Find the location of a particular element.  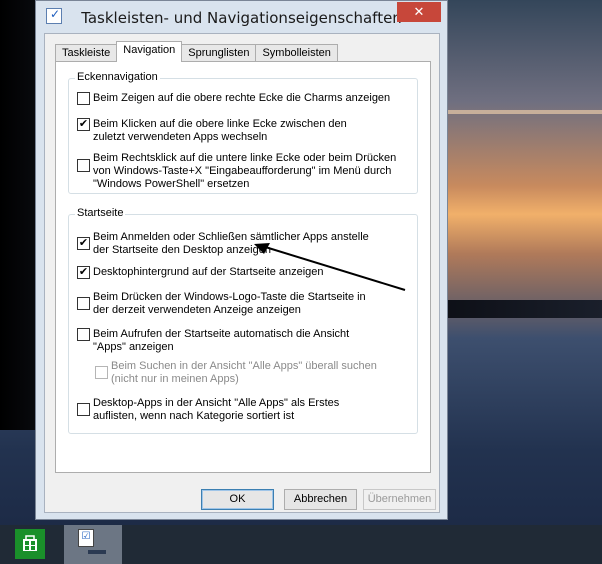

arrow-shaft is located at coordinates (333, 268).